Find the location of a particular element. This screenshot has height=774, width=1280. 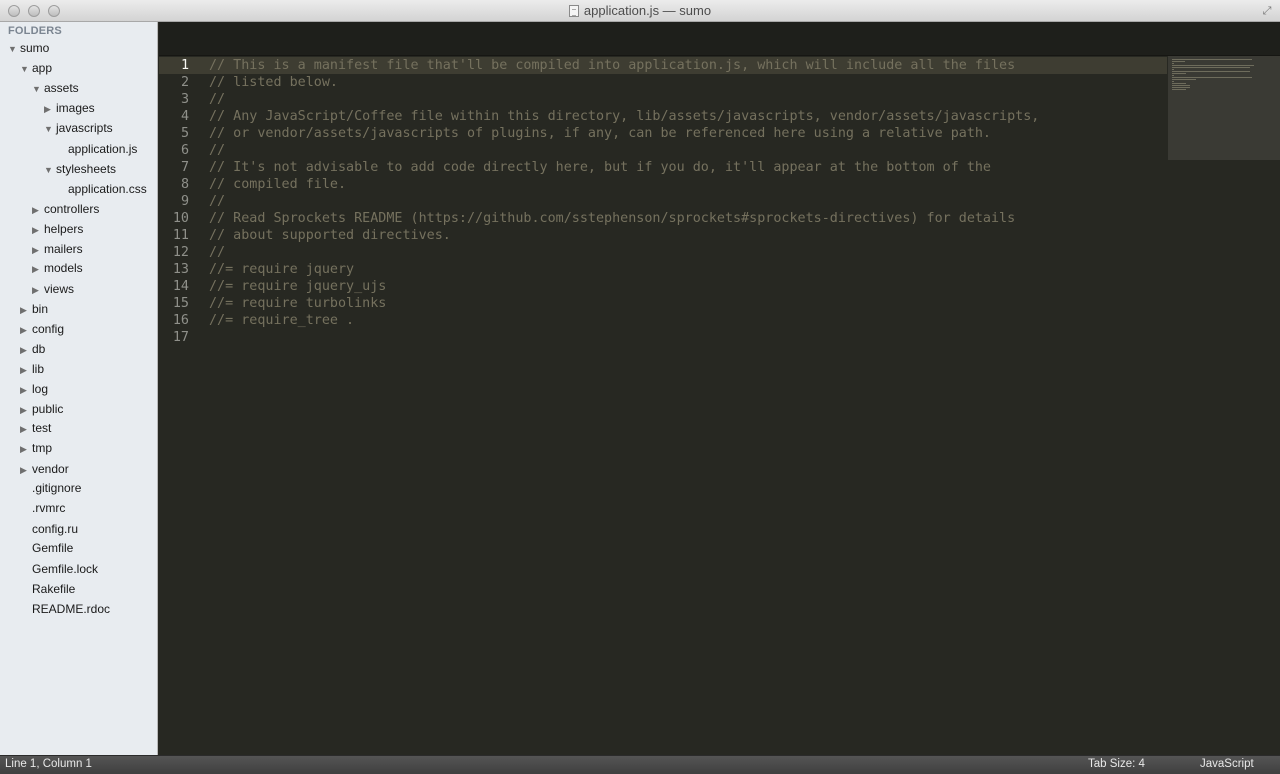

tree-item: ▶ log is located at coordinates (34, 392).